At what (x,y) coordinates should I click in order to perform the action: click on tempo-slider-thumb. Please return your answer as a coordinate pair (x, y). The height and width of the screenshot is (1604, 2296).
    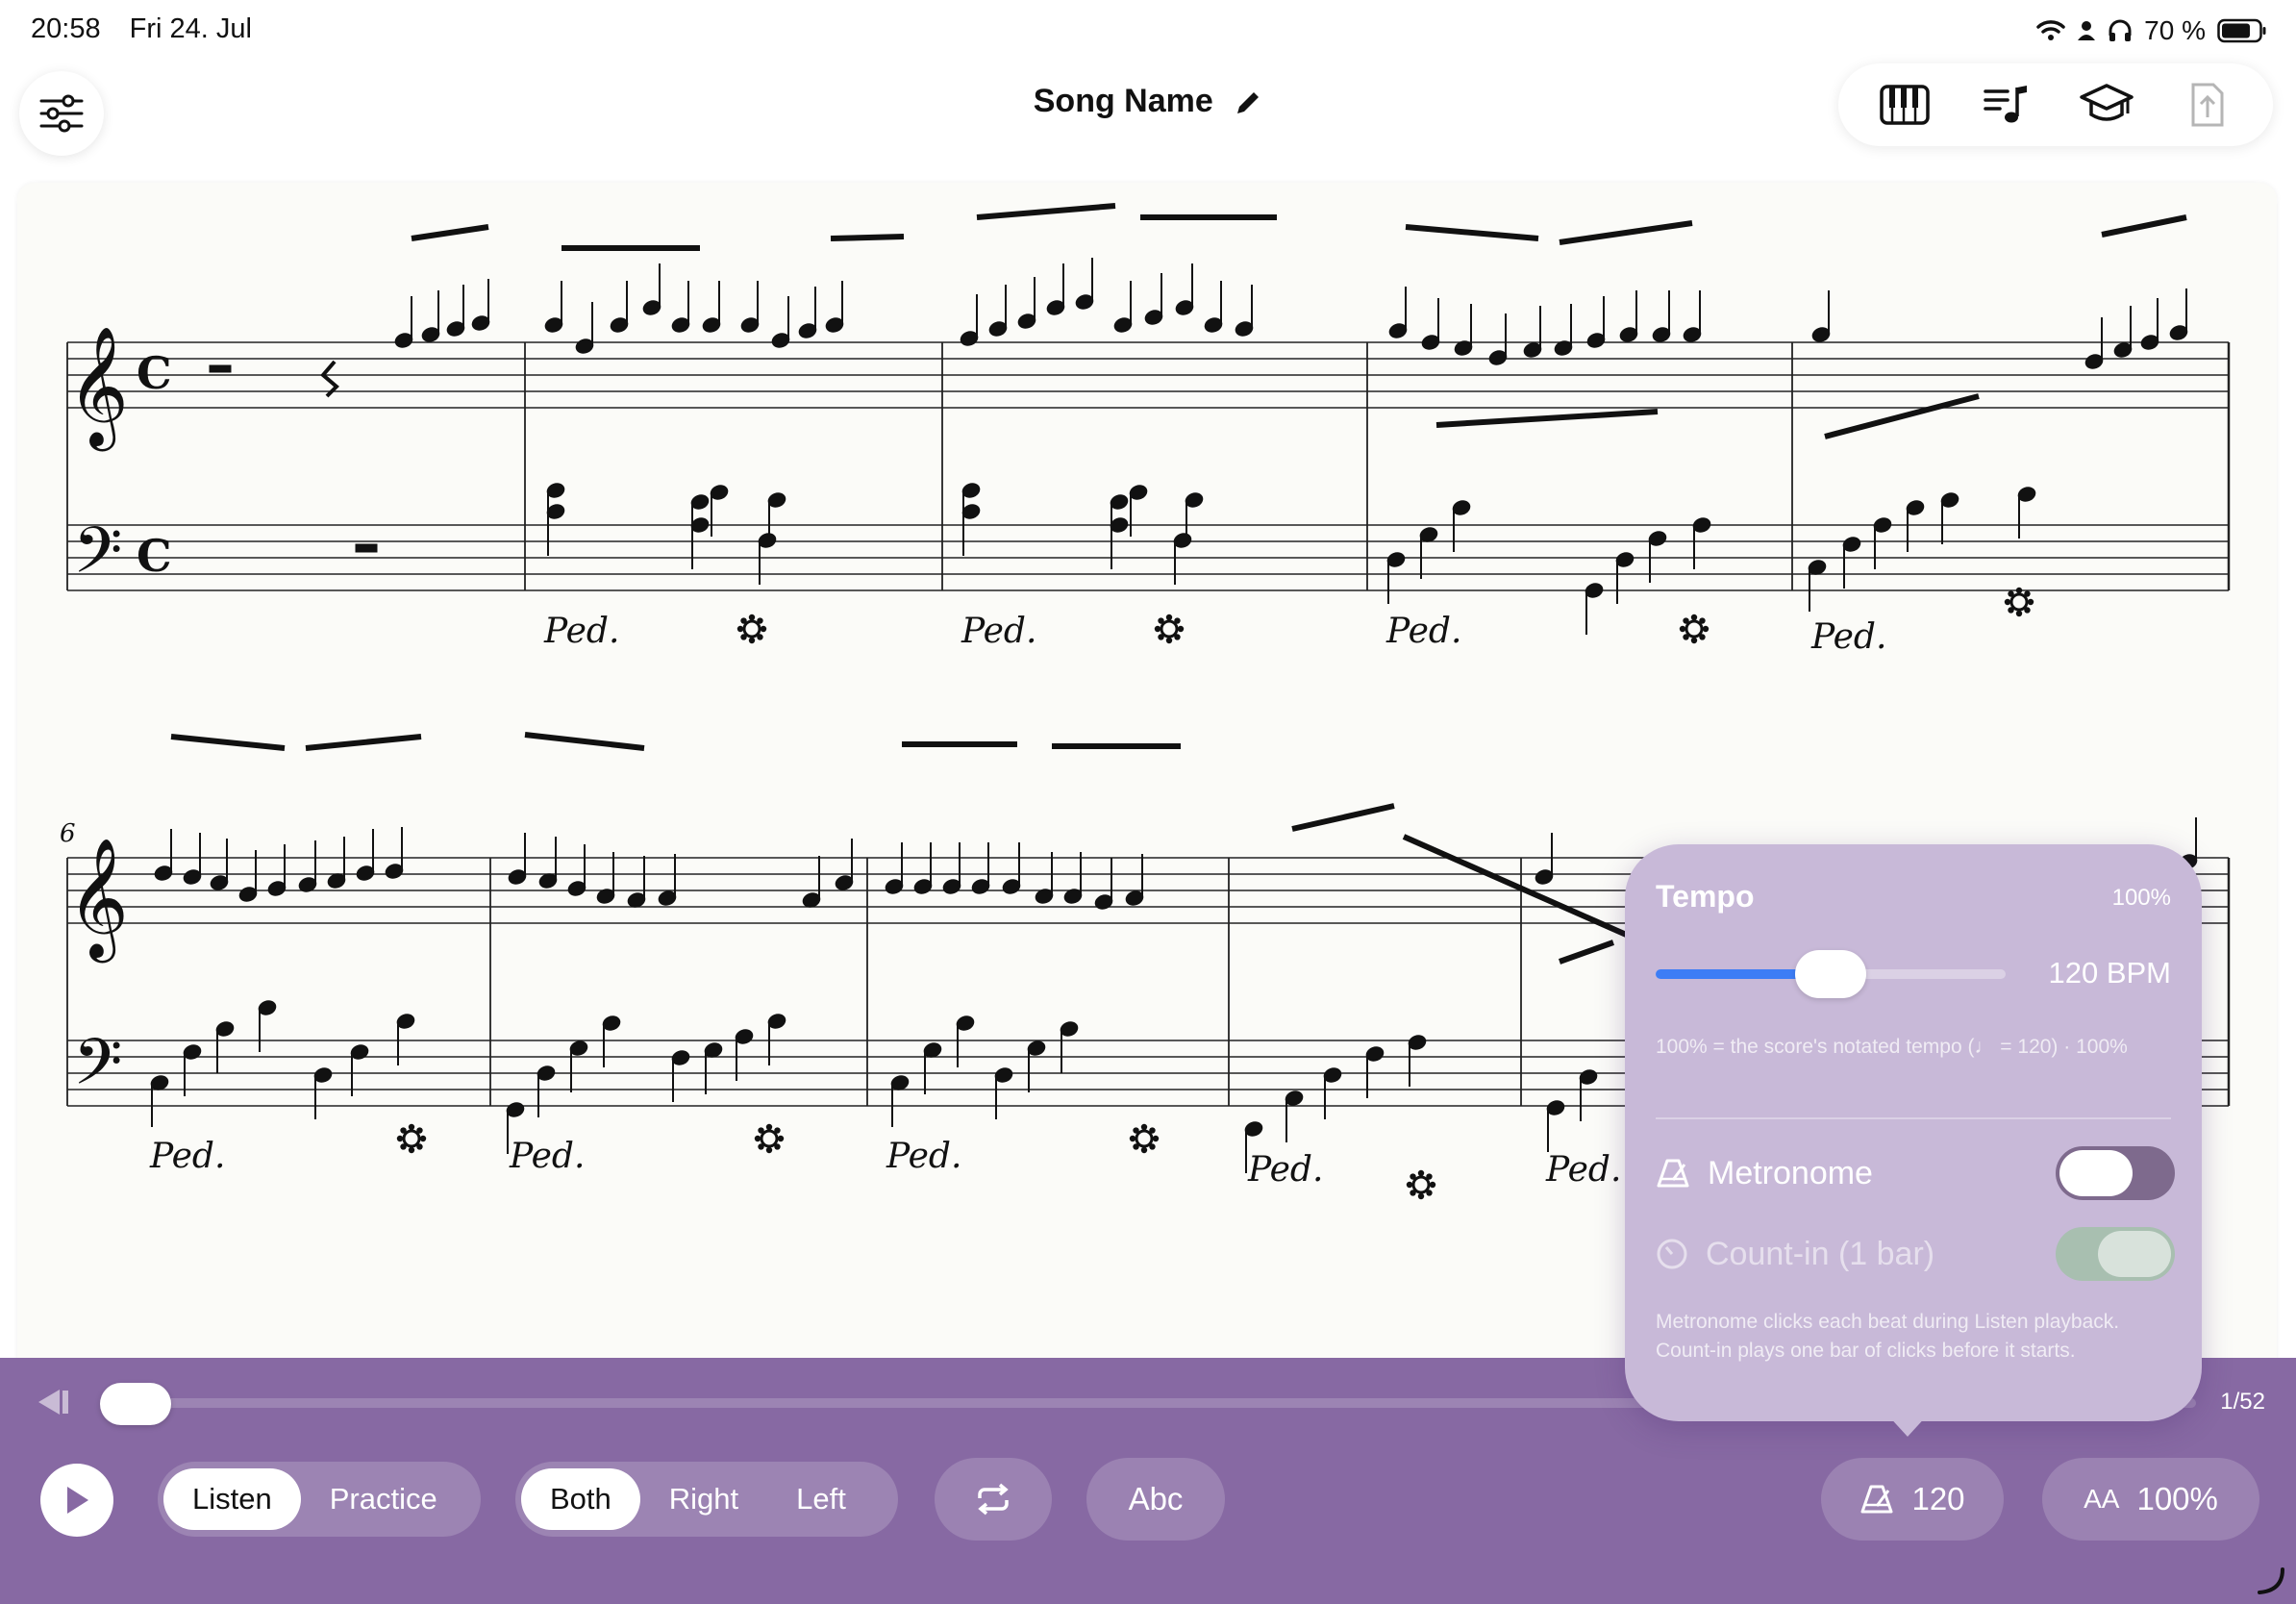
    Looking at the image, I should click on (1830, 974).